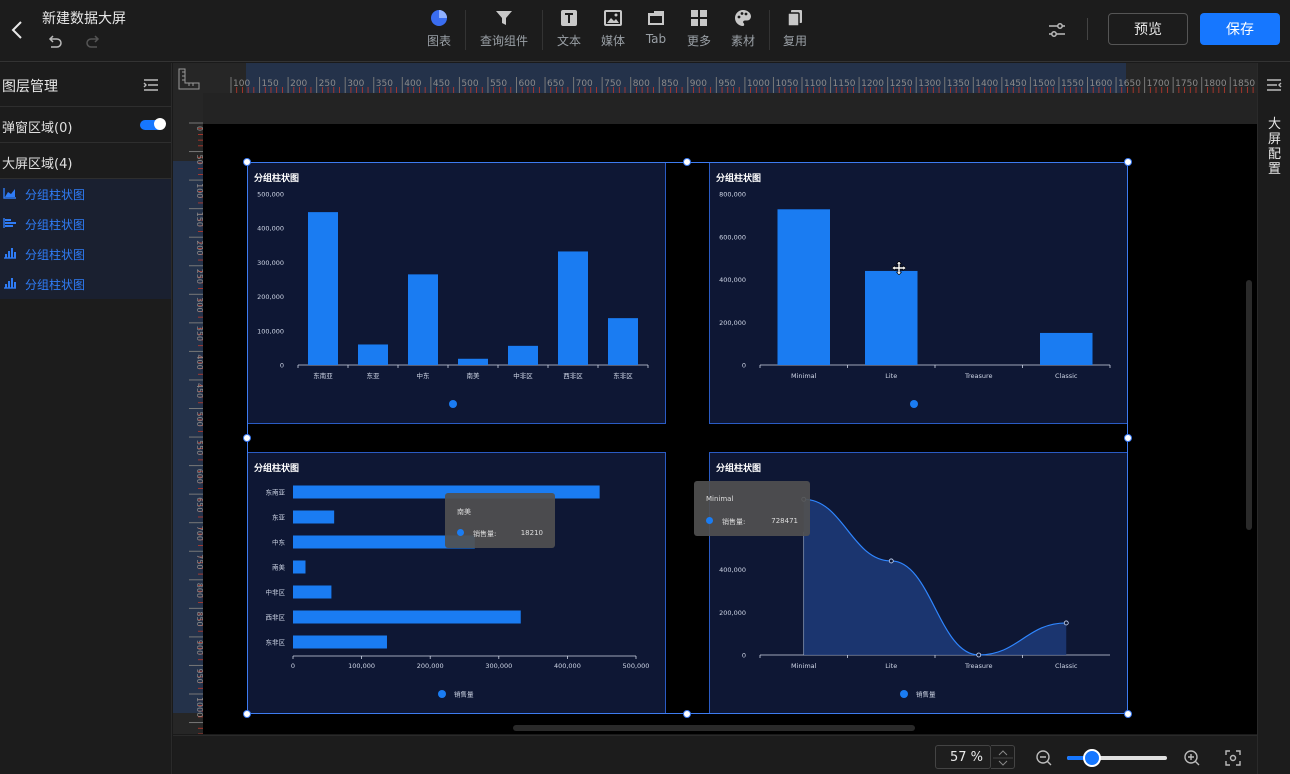  Describe the element at coordinates (1249, 405) in the screenshot. I see `vertical-scrollbar` at that location.